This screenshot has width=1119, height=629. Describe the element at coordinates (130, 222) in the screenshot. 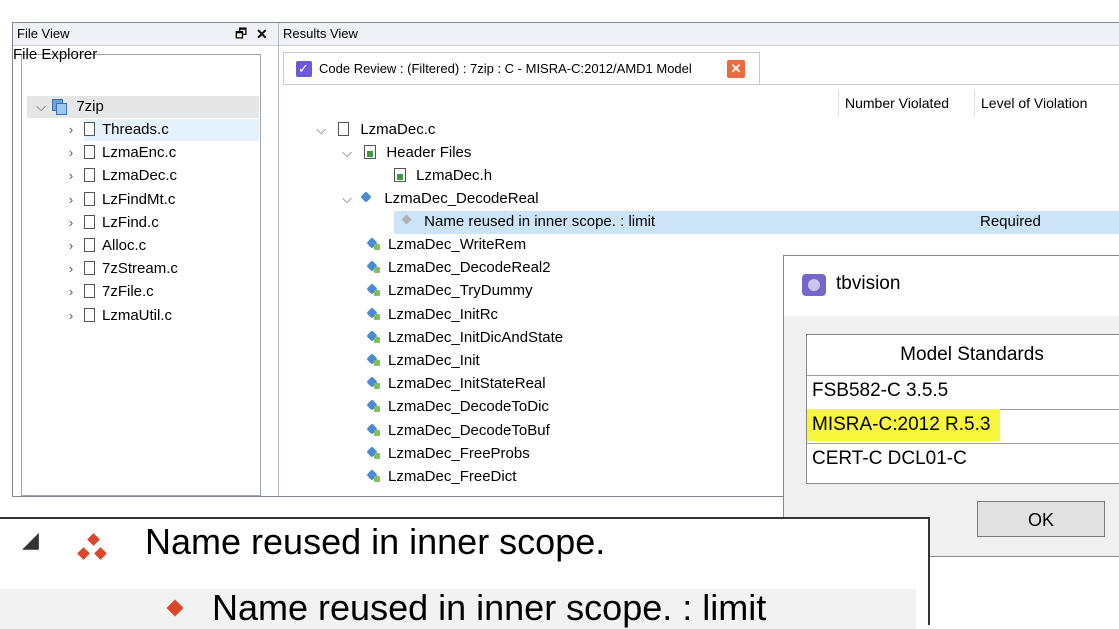

I see `file-label: LzFind.c` at that location.